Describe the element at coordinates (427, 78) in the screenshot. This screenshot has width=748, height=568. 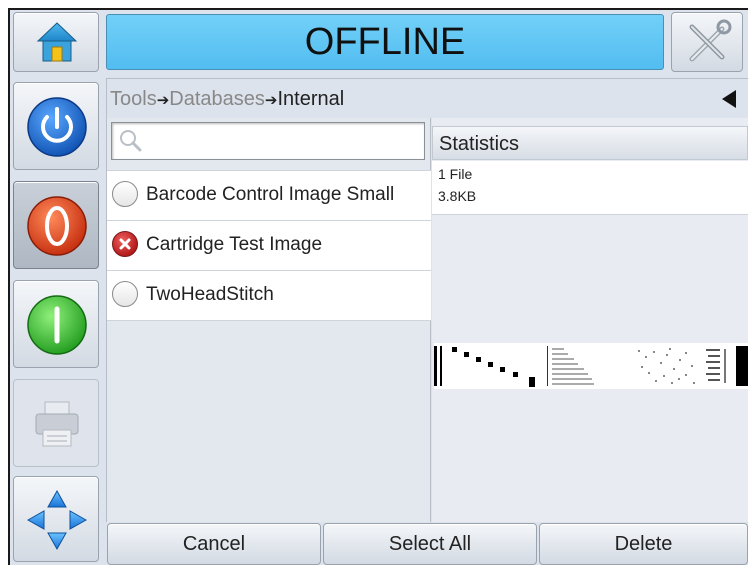
I see `content-divider-top` at that location.